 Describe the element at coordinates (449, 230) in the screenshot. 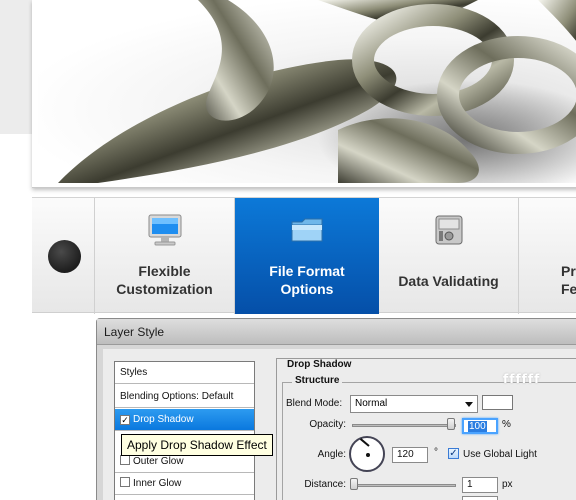

I see `hard-drive-icon` at that location.